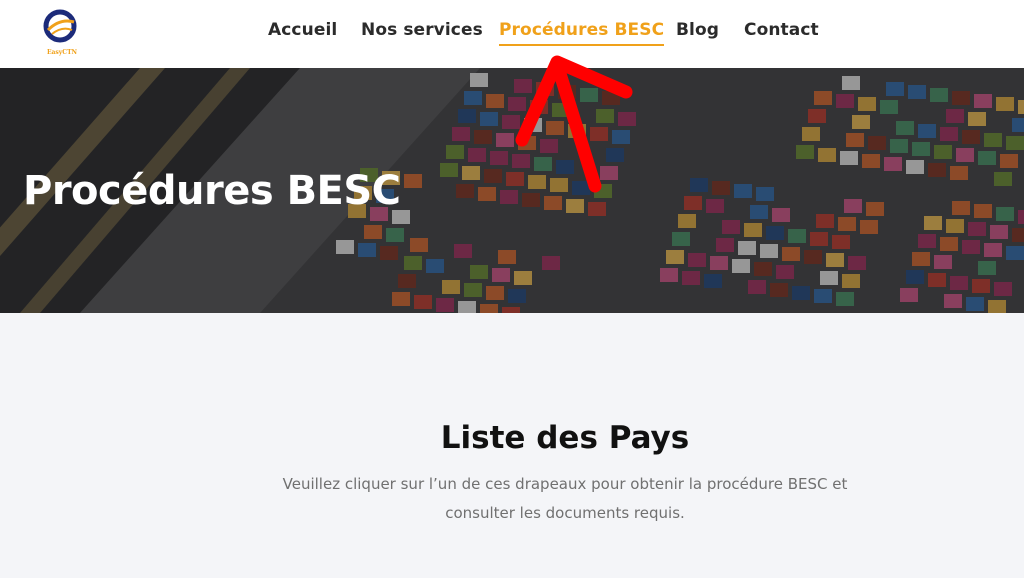  I want to click on nav-contact: Contact, so click(781, 30).